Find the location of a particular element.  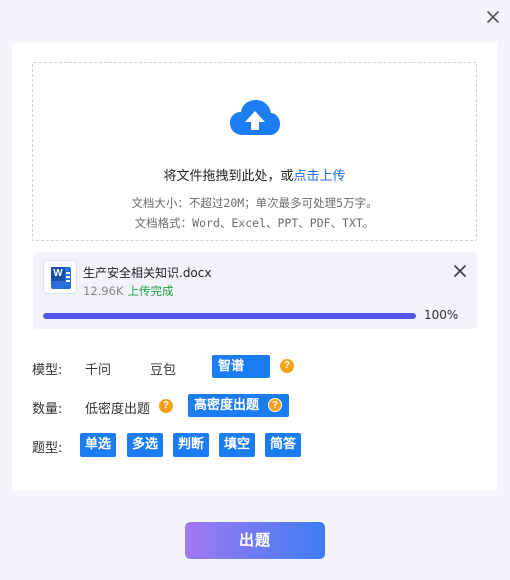

model-option-zhipu: 智谱 is located at coordinates (241, 366).